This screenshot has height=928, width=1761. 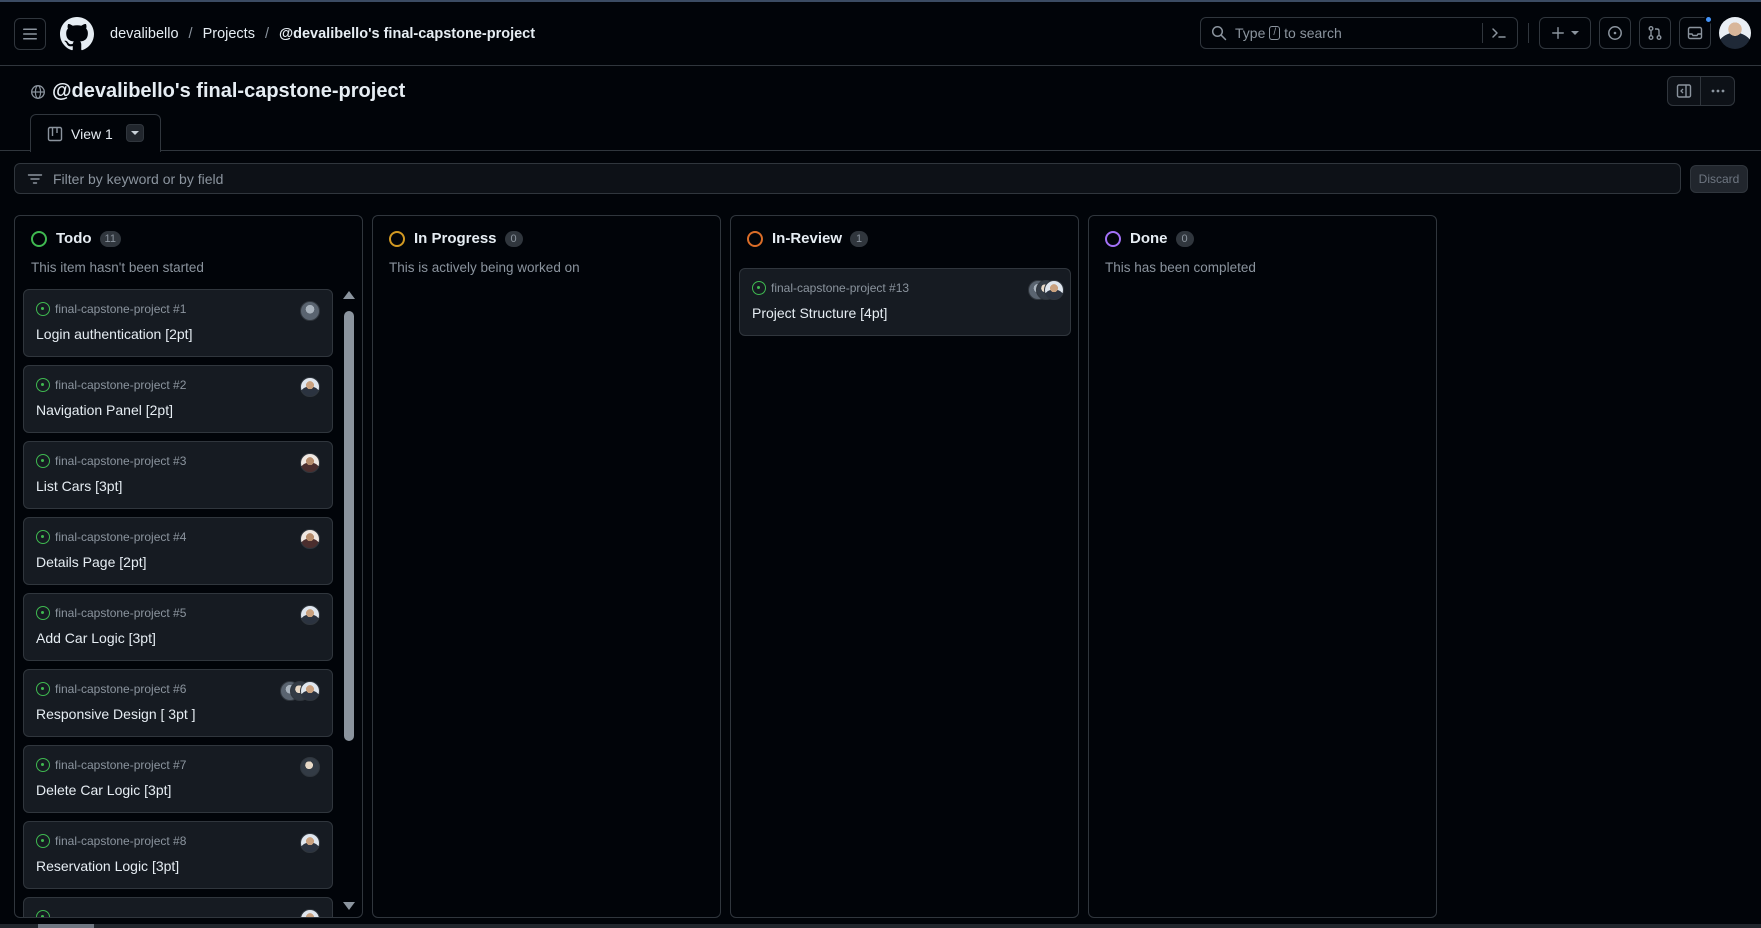 I want to click on card-reference: final-capstone-project #8, so click(x=111, y=841).